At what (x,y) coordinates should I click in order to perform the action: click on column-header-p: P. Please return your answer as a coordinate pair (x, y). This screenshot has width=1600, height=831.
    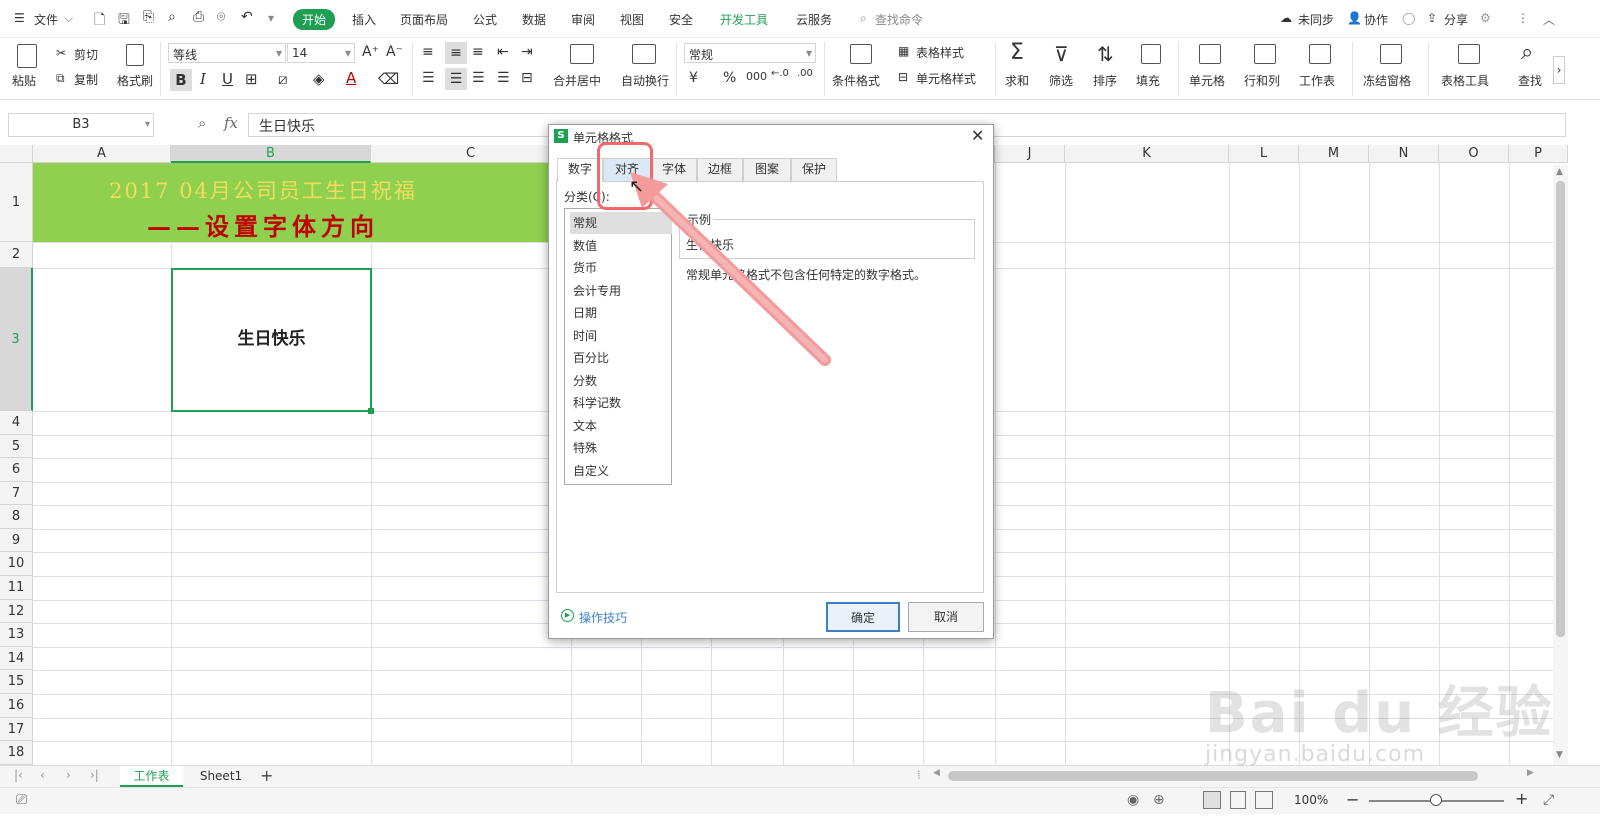
    Looking at the image, I should click on (1538, 154).